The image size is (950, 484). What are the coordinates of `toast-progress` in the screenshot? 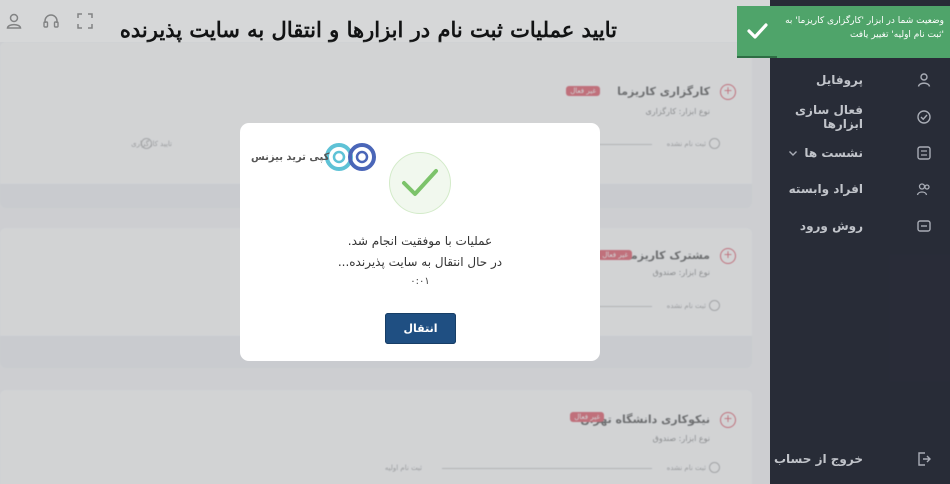 It's located at (757, 57).